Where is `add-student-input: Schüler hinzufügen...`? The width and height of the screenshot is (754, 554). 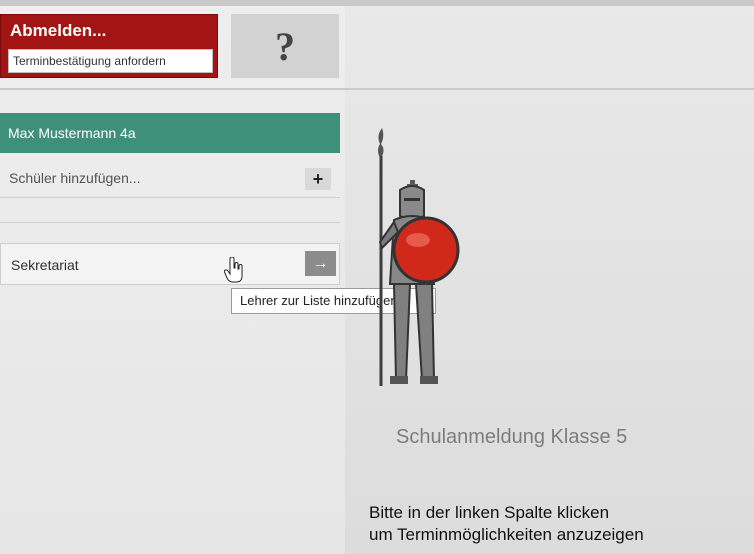 add-student-input: Schüler hinzufügen... is located at coordinates (75, 178).